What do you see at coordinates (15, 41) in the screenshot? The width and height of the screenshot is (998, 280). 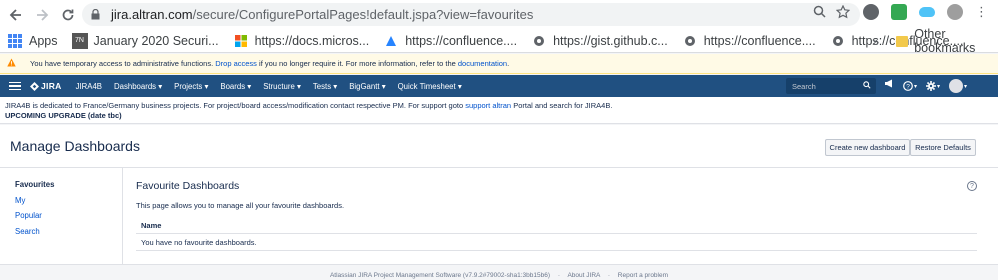 I see `apps-grid-icon` at bounding box center [15, 41].